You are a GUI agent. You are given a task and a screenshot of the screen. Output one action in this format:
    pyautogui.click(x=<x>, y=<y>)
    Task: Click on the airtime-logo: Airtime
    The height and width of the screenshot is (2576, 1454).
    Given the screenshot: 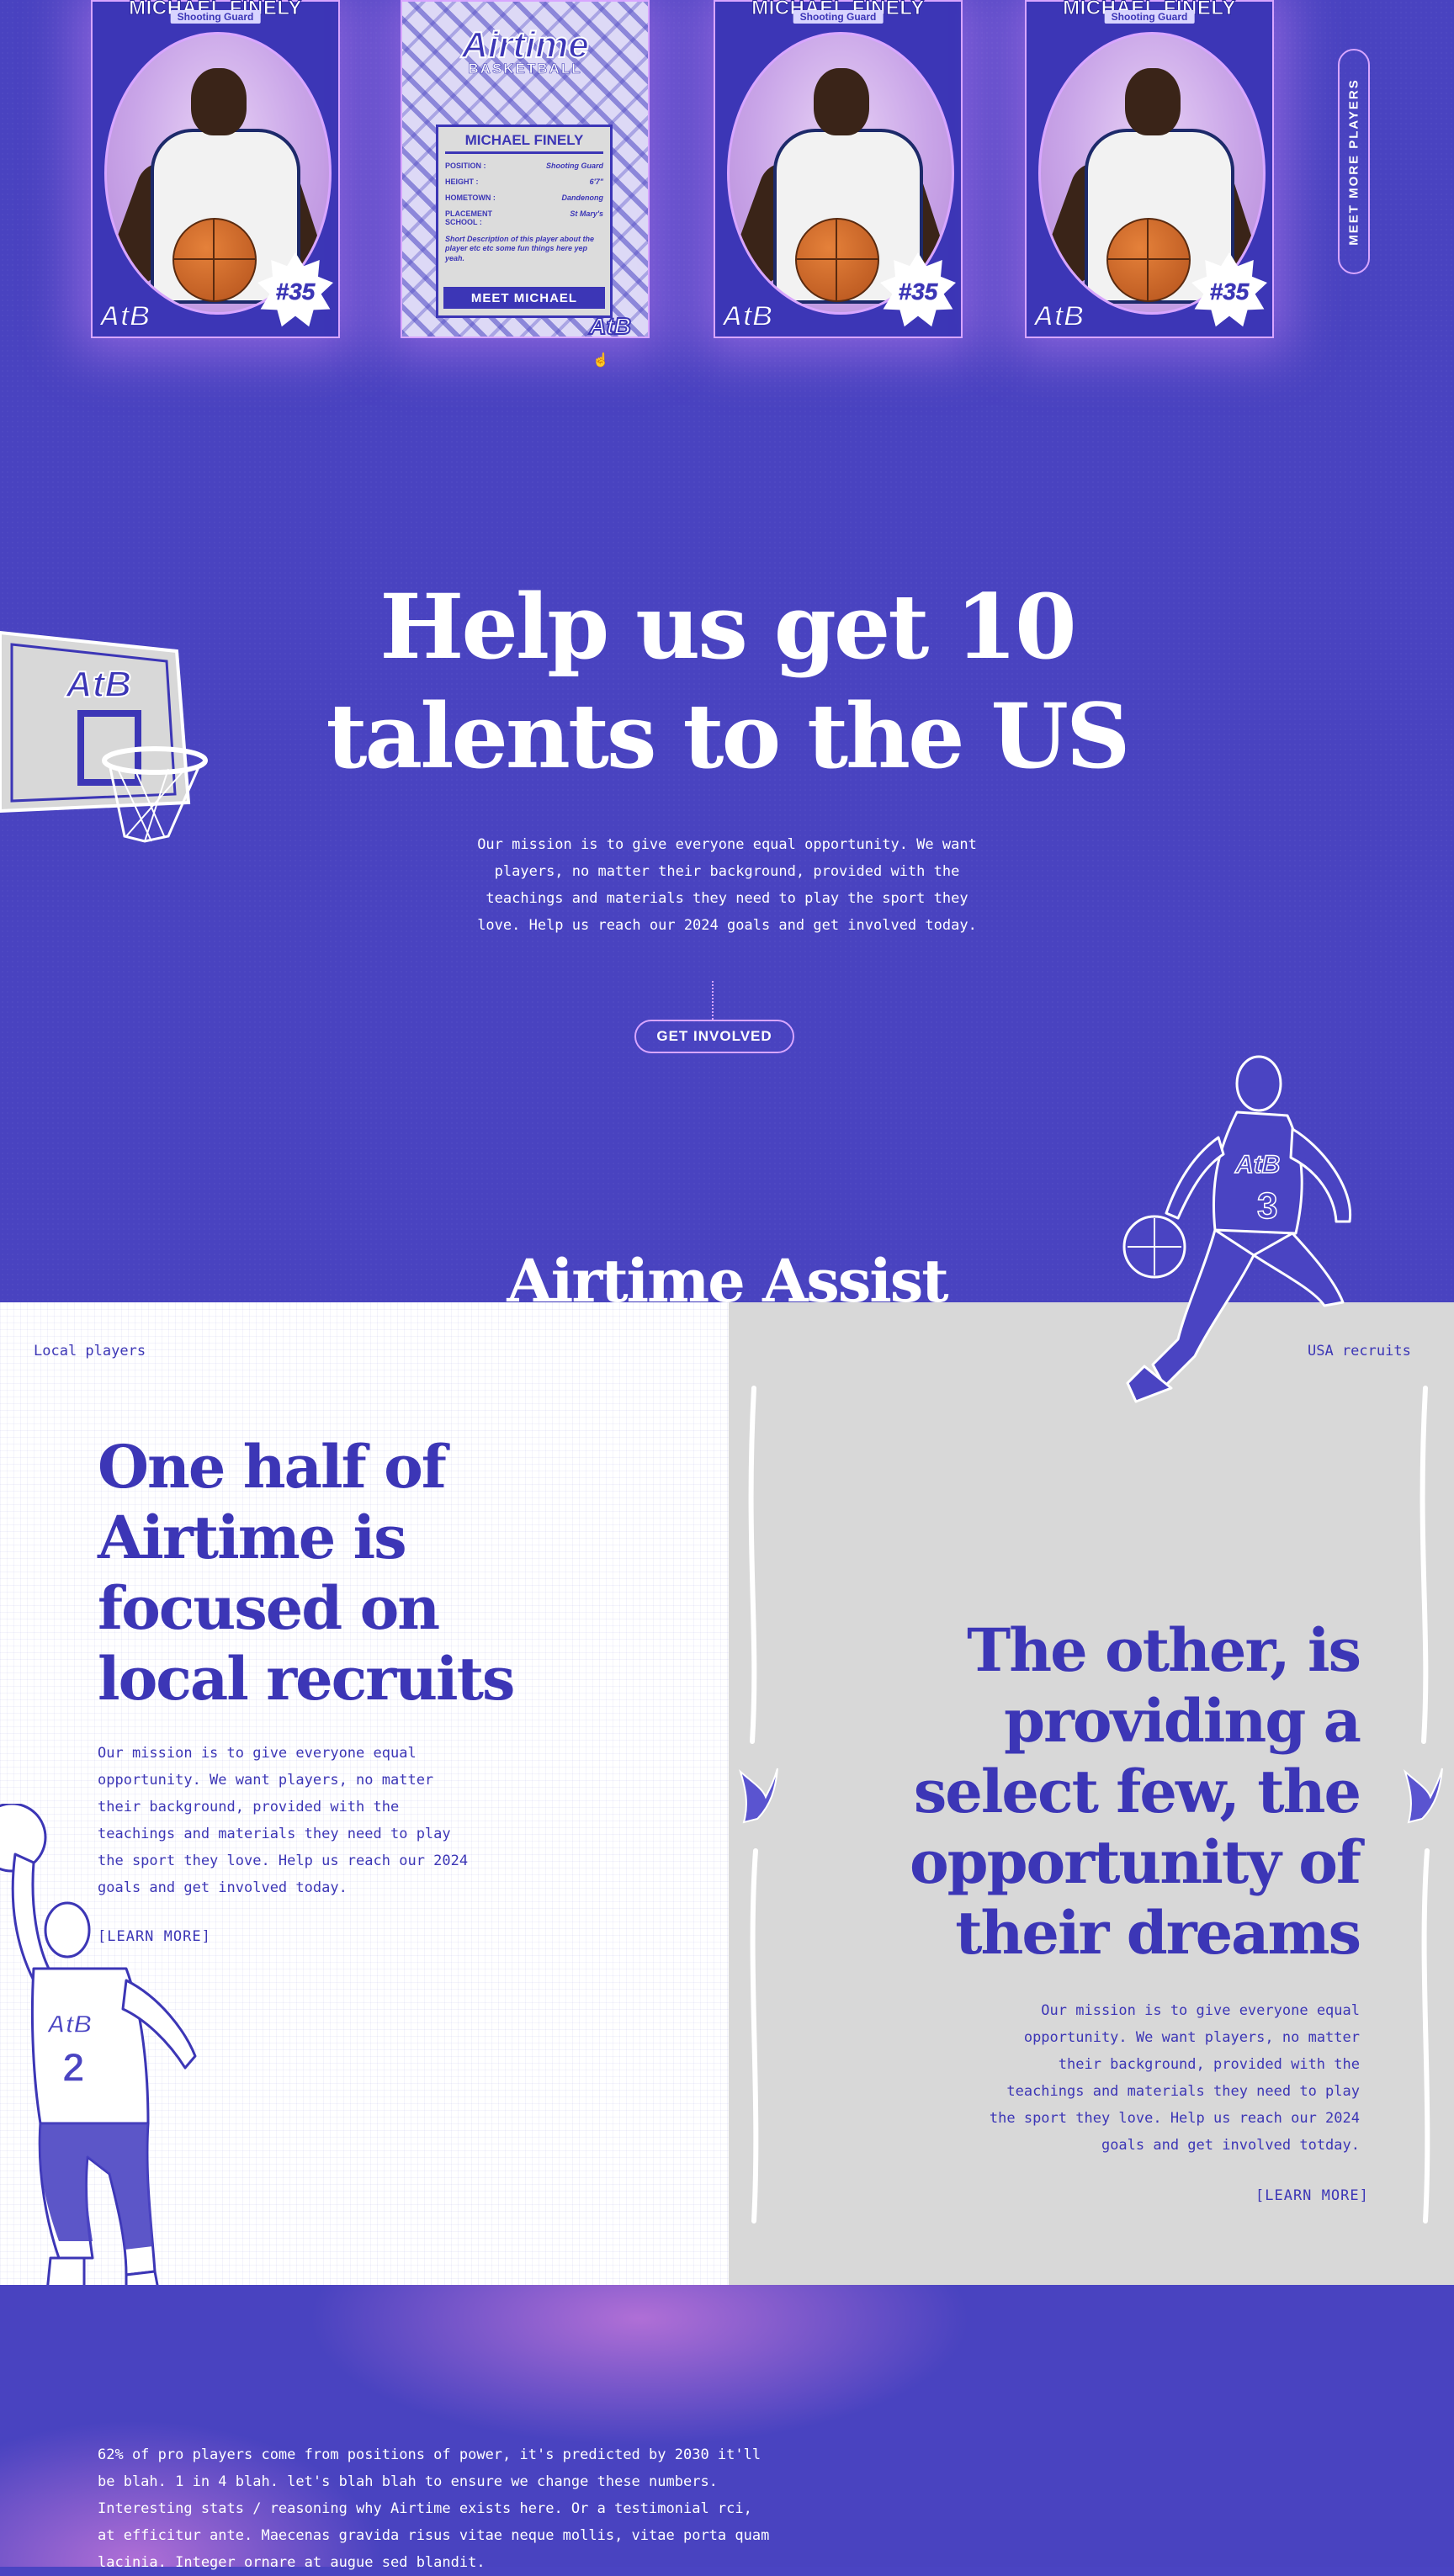 What is the action you would take?
    pyautogui.click(x=525, y=45)
    